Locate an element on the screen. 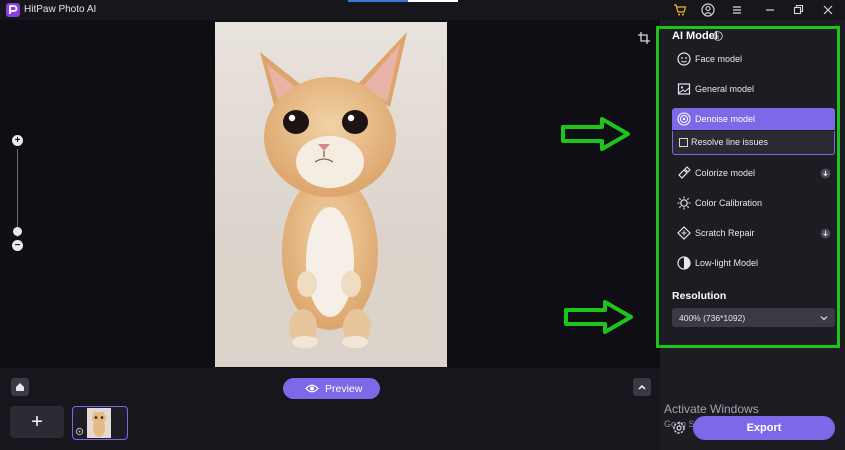 Image resolution: width=845 pixels, height=450 pixels. menu-icon is located at coordinates (737, 10).